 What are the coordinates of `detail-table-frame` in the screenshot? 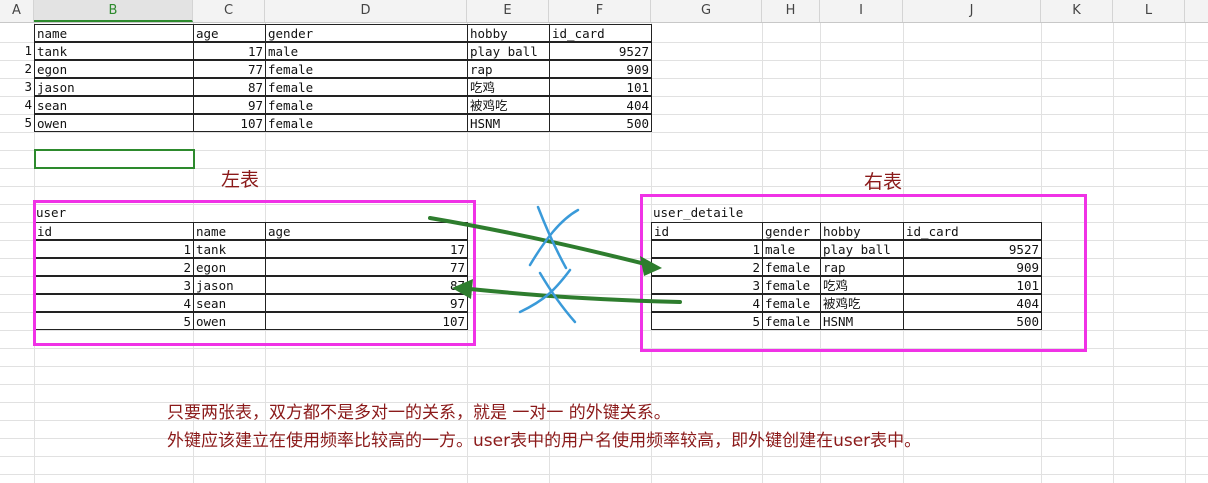 It's located at (863, 273).